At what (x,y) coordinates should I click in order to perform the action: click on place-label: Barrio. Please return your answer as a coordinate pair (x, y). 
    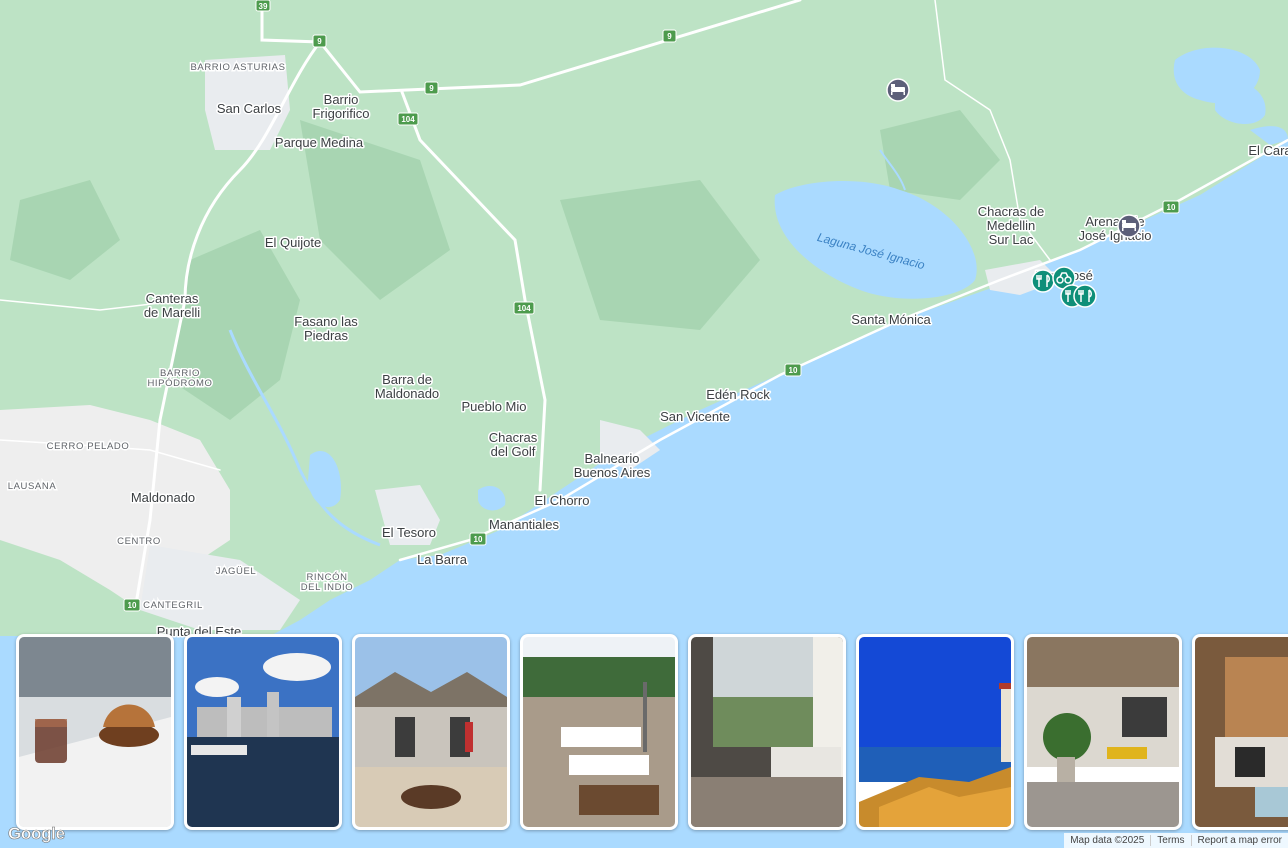
    Looking at the image, I should click on (341, 99).